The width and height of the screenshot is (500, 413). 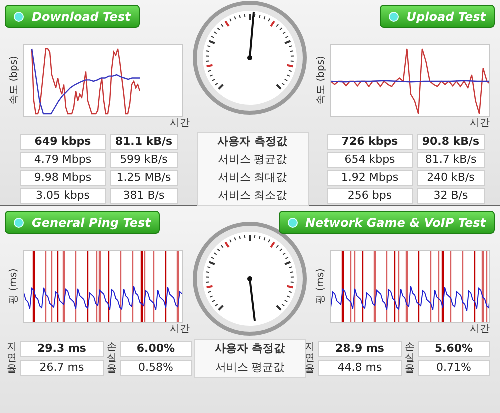 I want to click on value-field: 3.05 kbps, so click(x=63, y=196).